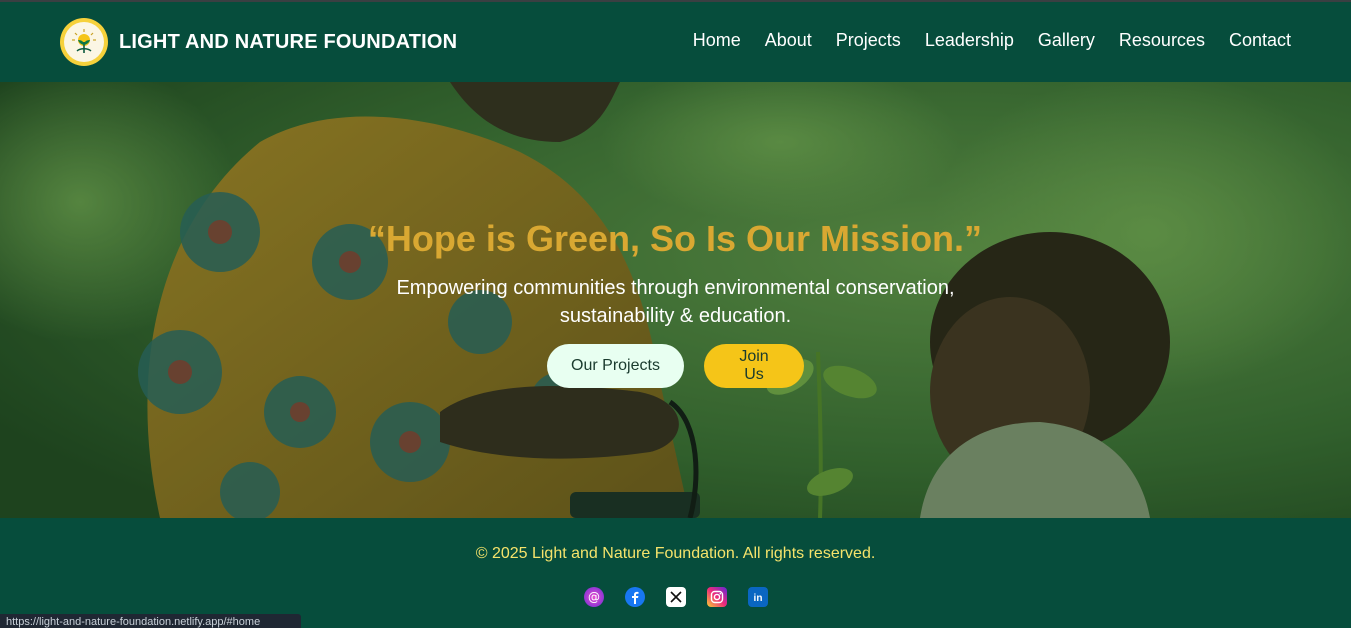 The image size is (1351, 628). Describe the element at coordinates (615, 366) in the screenshot. I see `our-projects-button: Our Projects` at that location.